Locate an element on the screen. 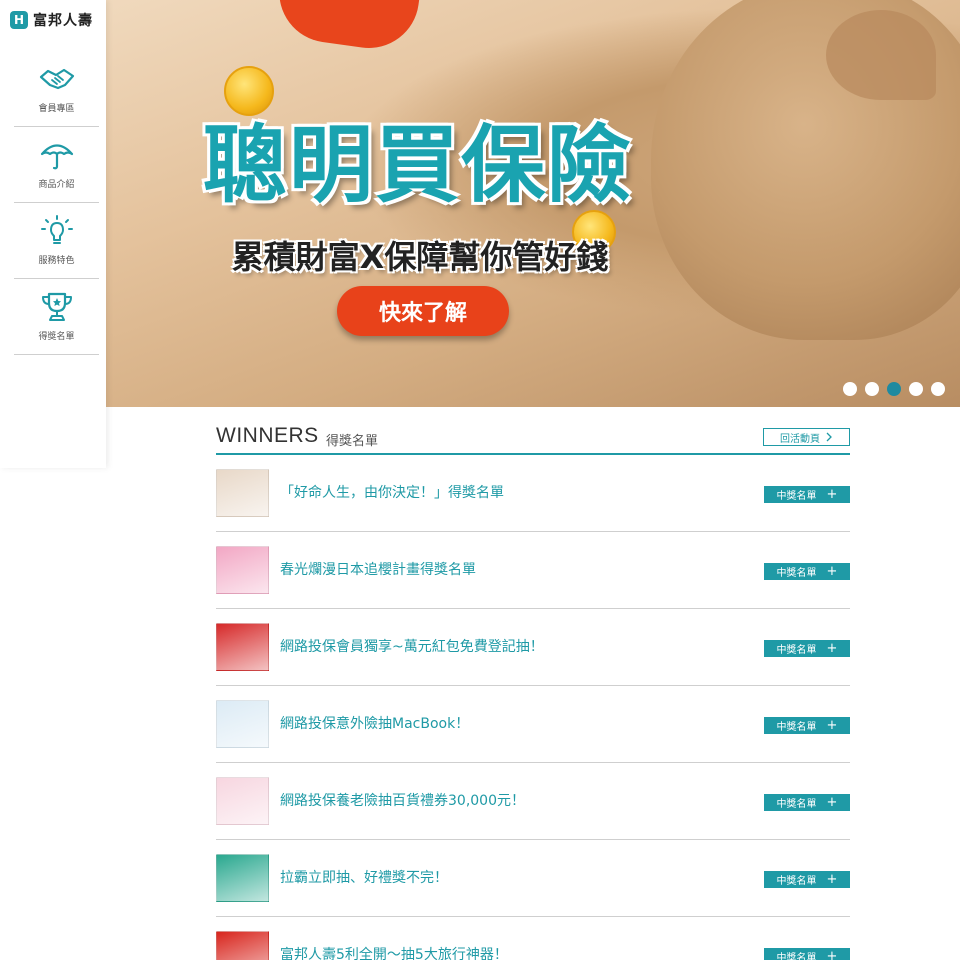 Image resolution: width=960 pixels, height=960 pixels. sidebar: H 富邦人壽 會員專區 商品介紹 服務特色 得獎名單 is located at coordinates (53, 234).